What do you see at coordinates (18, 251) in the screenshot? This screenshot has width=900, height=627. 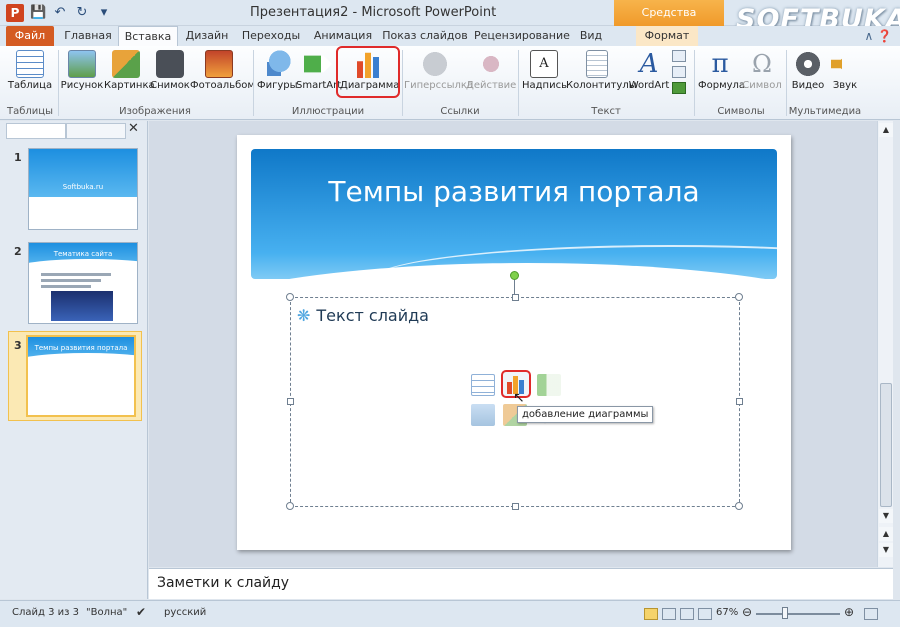 I see `thumb-number: 2` at bounding box center [18, 251].